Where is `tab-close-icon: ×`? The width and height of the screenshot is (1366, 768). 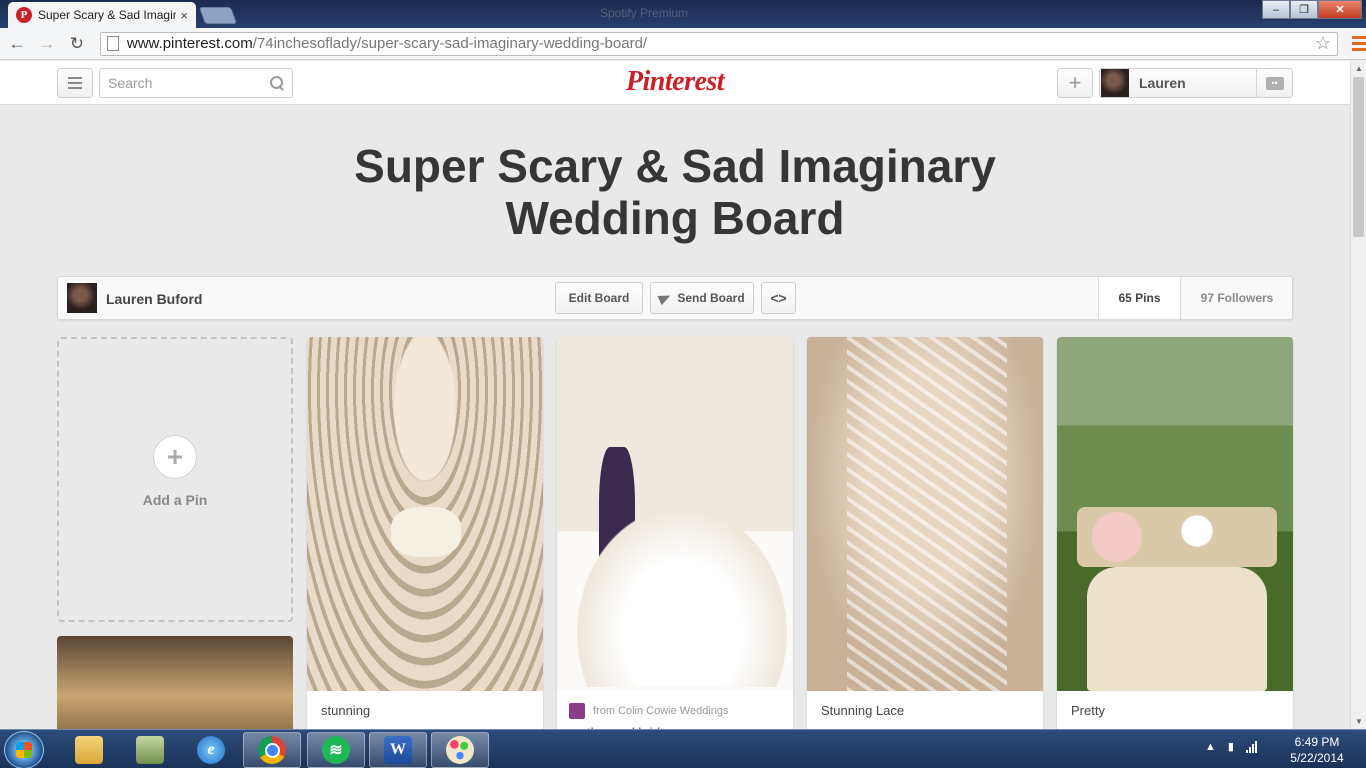 tab-close-icon: × is located at coordinates (184, 15).